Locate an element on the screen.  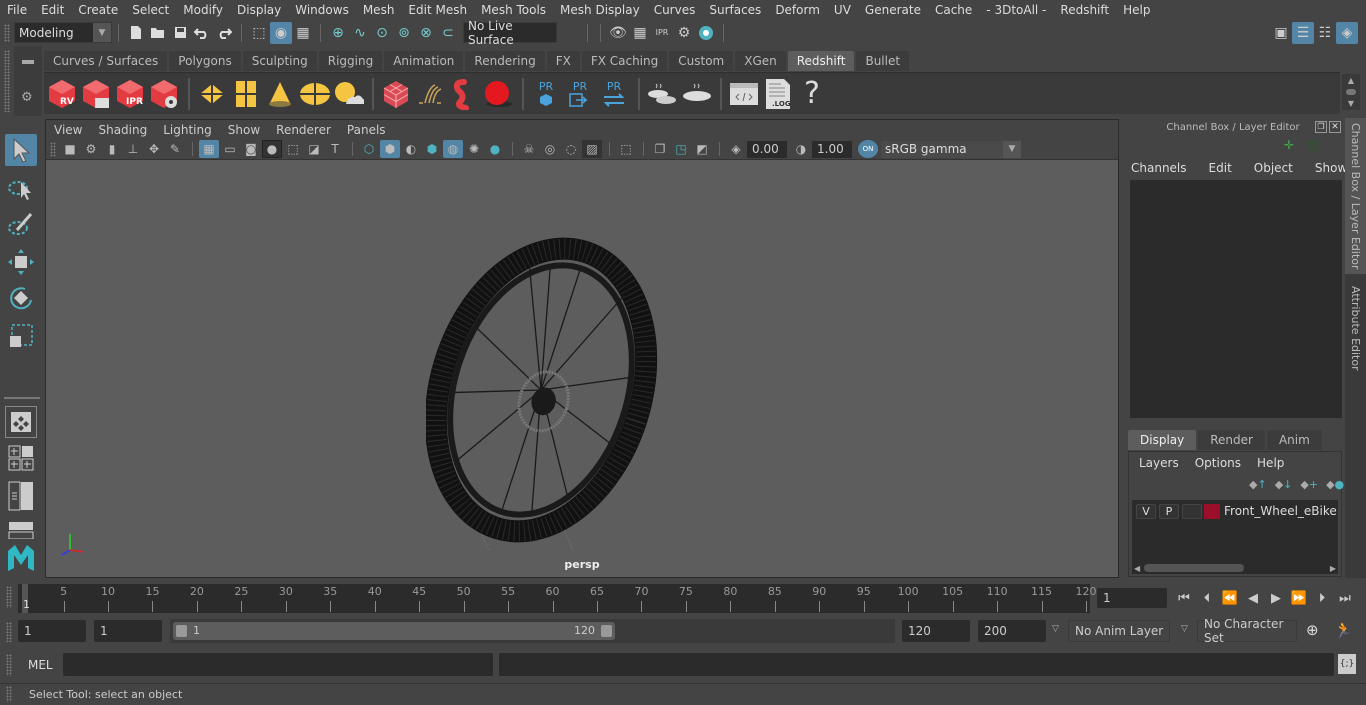
rs-portal-light-icon is located at coordinates (246, 94).